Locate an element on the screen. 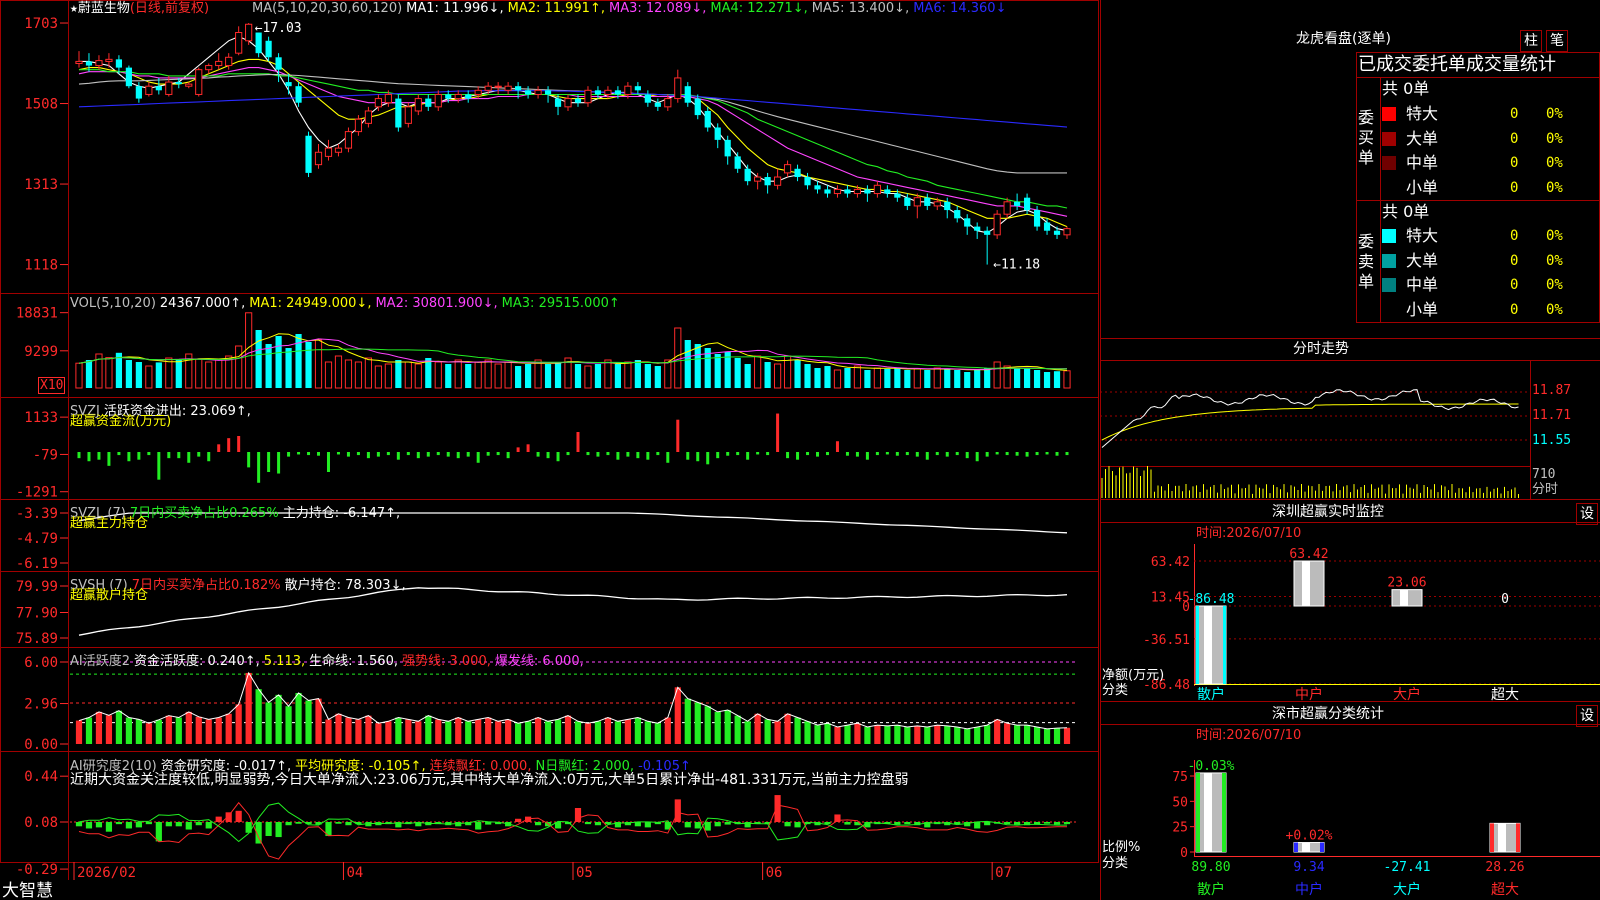  bar-mode-button: 柱 is located at coordinates (1531, 41).